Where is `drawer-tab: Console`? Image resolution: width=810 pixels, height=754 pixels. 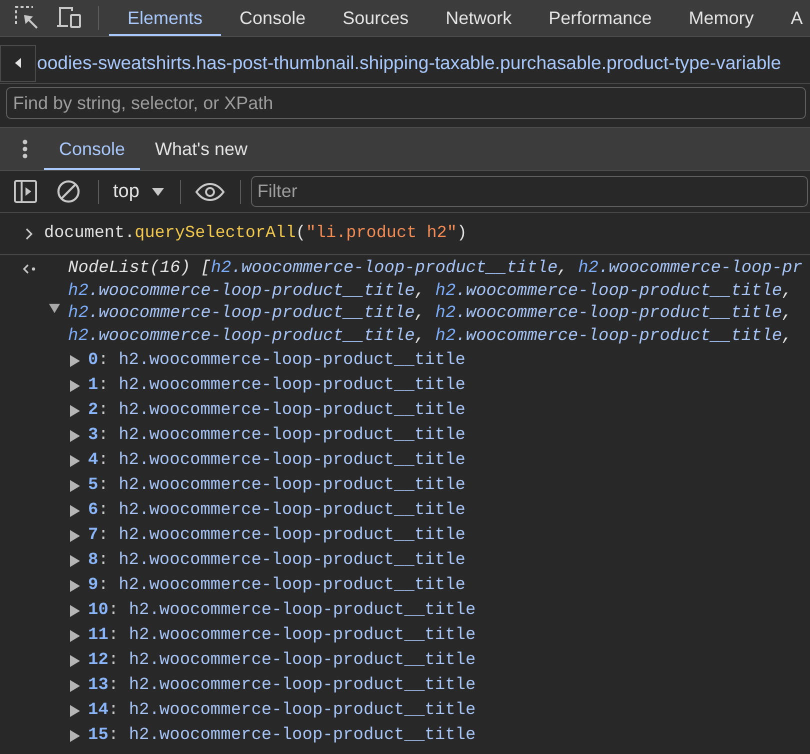 drawer-tab: Console is located at coordinates (92, 149).